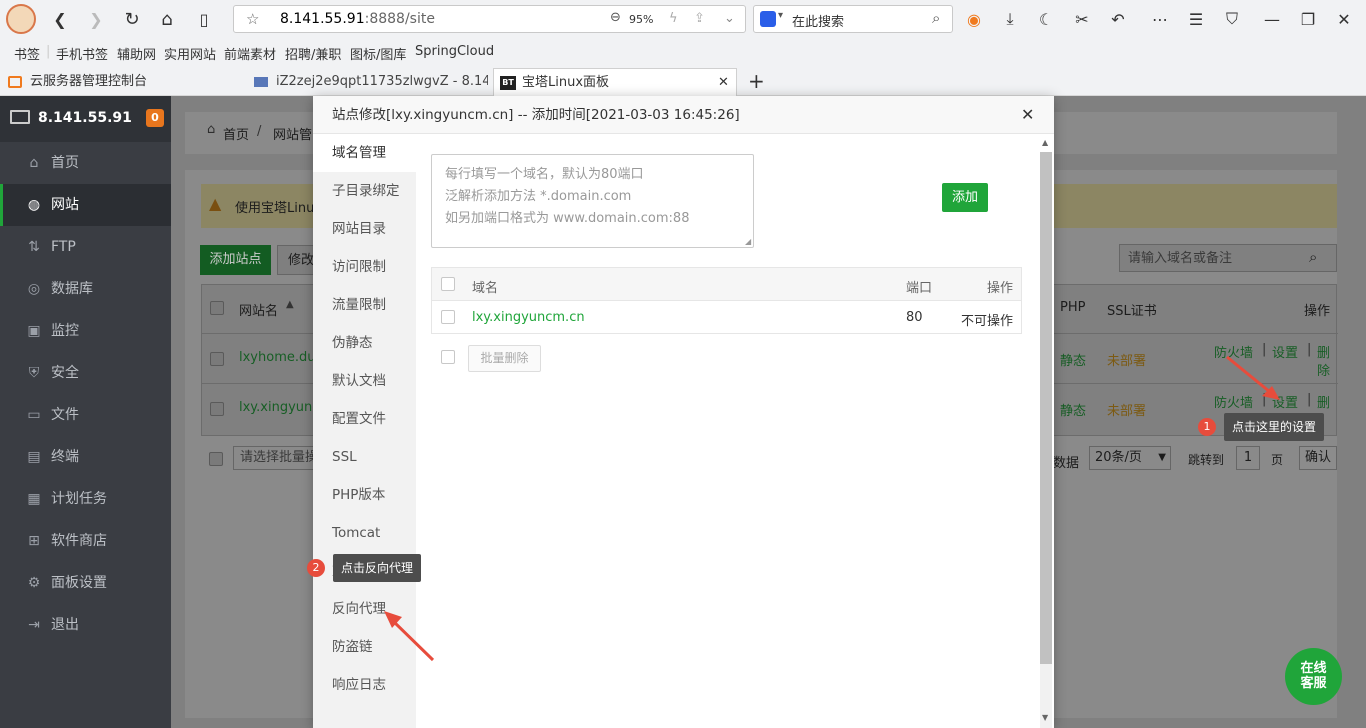 The image size is (1366, 728). I want to click on menu-access: 访问限制, so click(364, 267).